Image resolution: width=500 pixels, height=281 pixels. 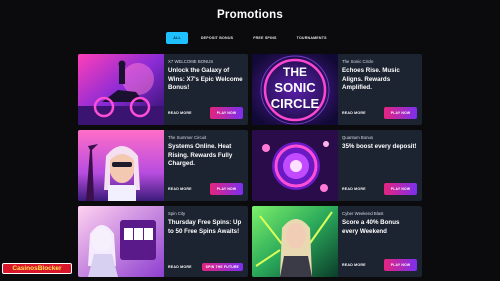 What do you see at coordinates (358, 137) in the screenshot?
I see `promo-tag: Quantum Bonus` at bounding box center [358, 137].